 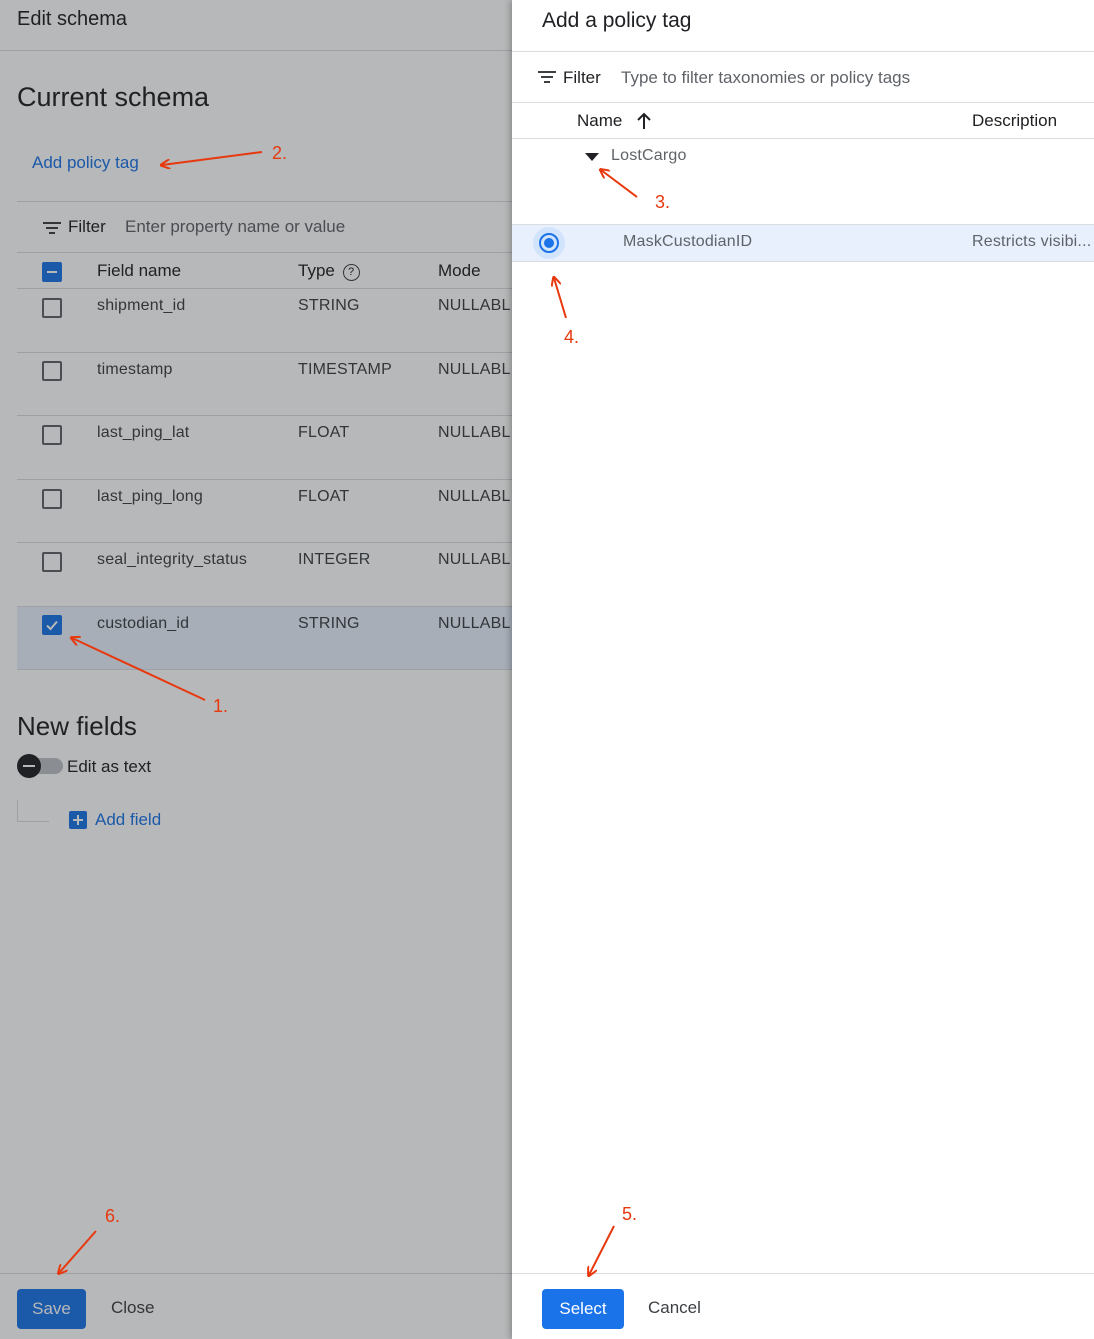 I want to click on policy-table-header: Name Description, so click(x=803, y=120).